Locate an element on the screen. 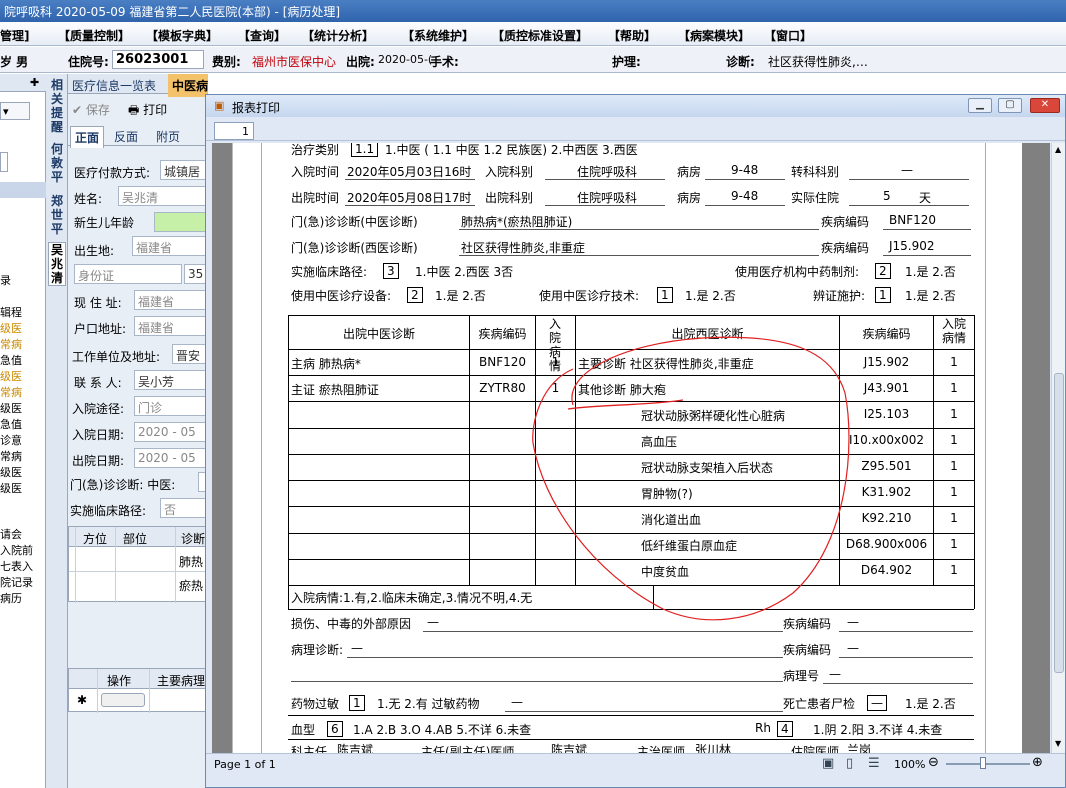 The height and width of the screenshot is (788, 1066). contact-field: 吴小芳 is located at coordinates (171, 380).